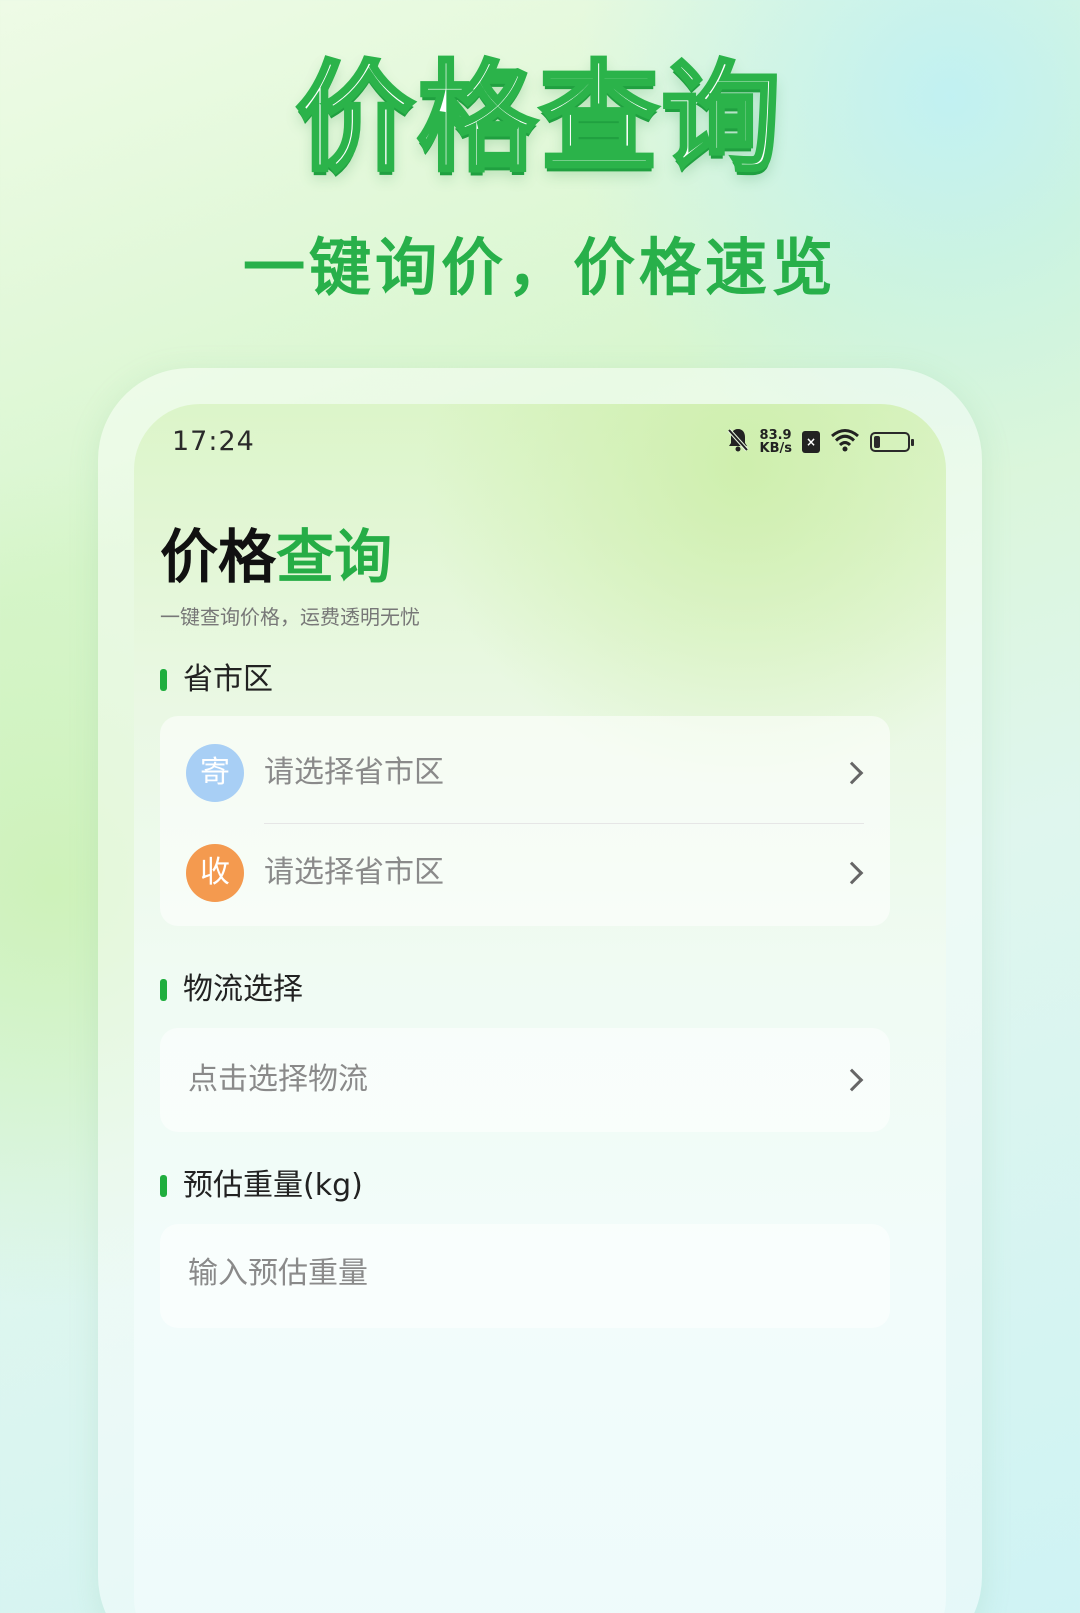  Describe the element at coordinates (775, 448) in the screenshot. I see `network-speed-unit: KB/s` at that location.